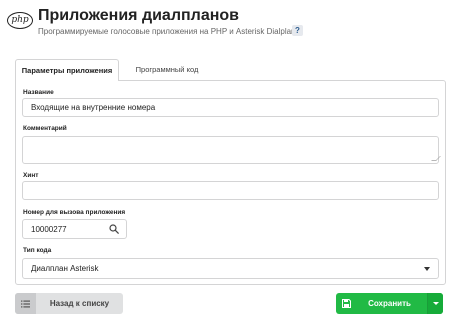 This screenshot has height=320, width=451. What do you see at coordinates (230, 268) in the screenshot?
I see `type-select: Диалплан Asterisk` at bounding box center [230, 268].